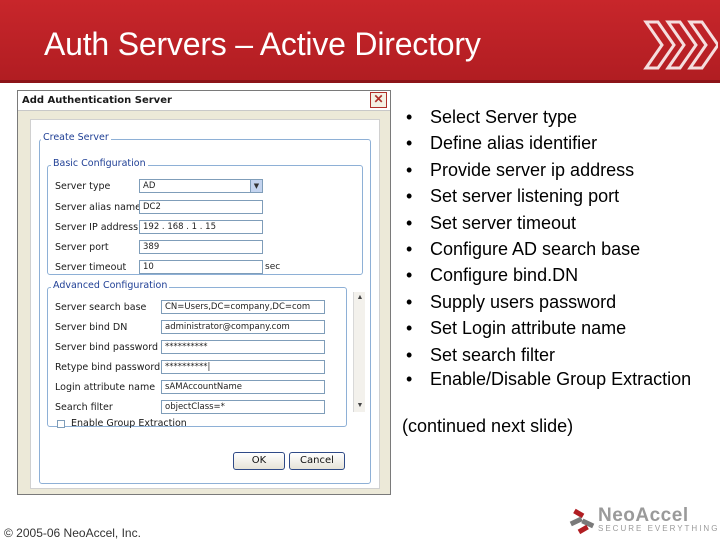 The height and width of the screenshot is (540, 720). Describe the element at coordinates (97, 227) in the screenshot. I see `server-ip-label: Server IP address` at that location.